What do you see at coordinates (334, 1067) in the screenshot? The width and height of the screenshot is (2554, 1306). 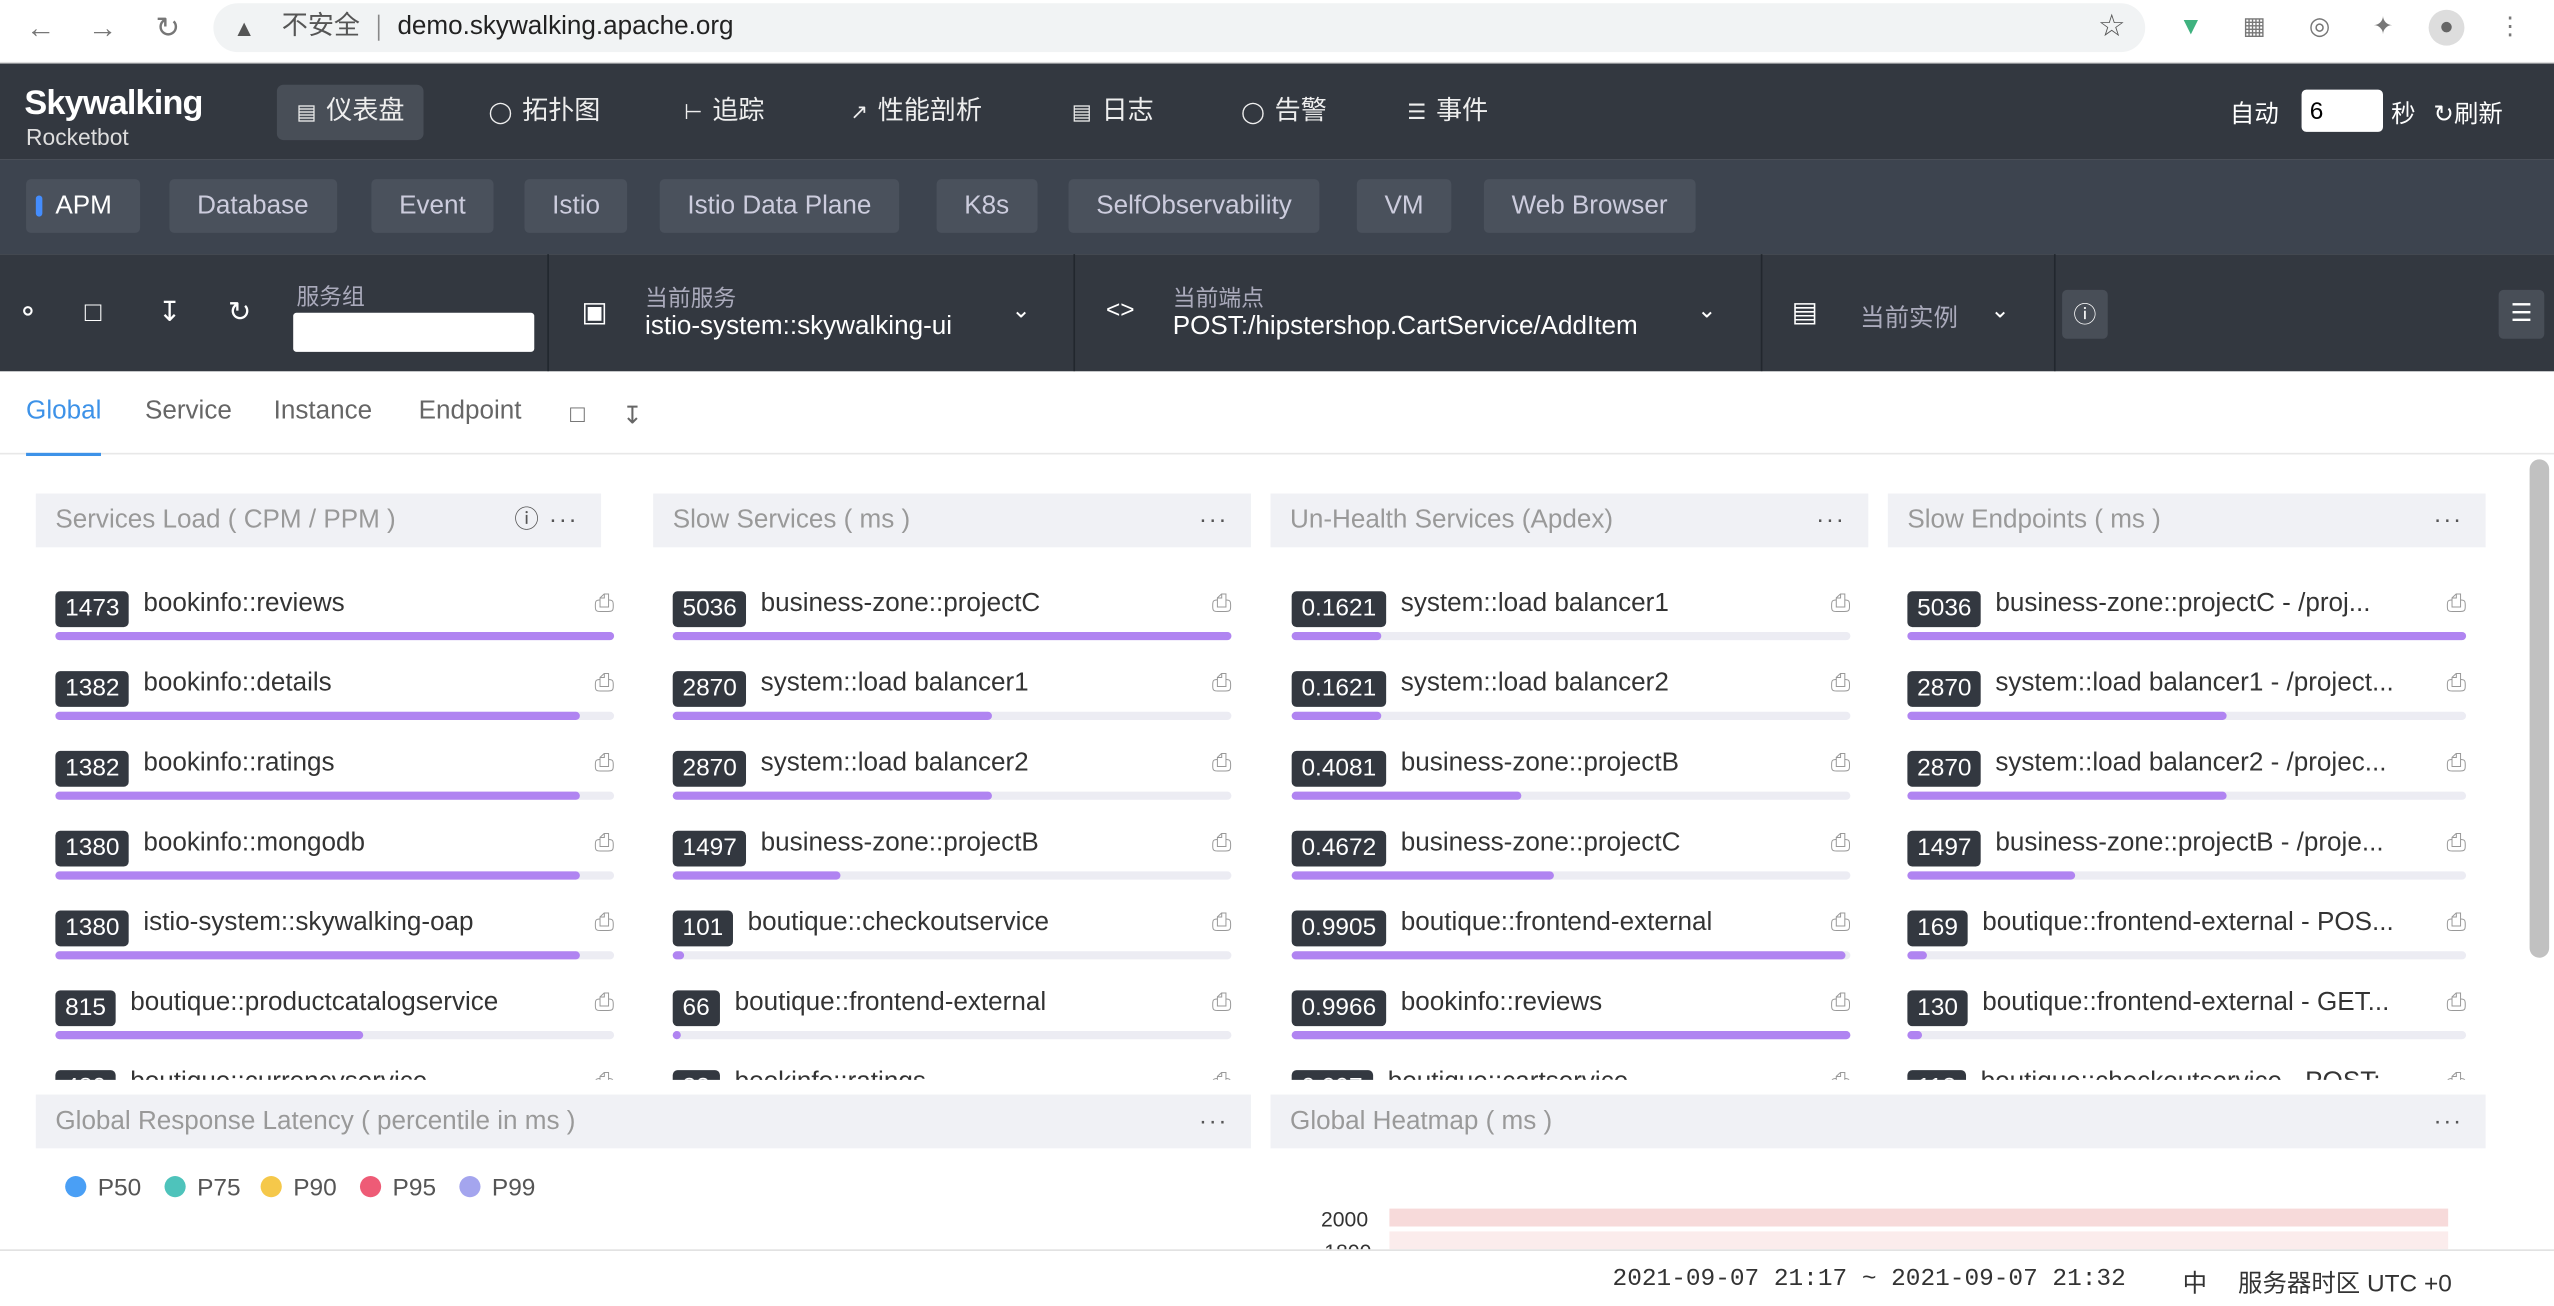 I see `list-item: 480 boutique::currencyservice ⎙` at bounding box center [334, 1067].